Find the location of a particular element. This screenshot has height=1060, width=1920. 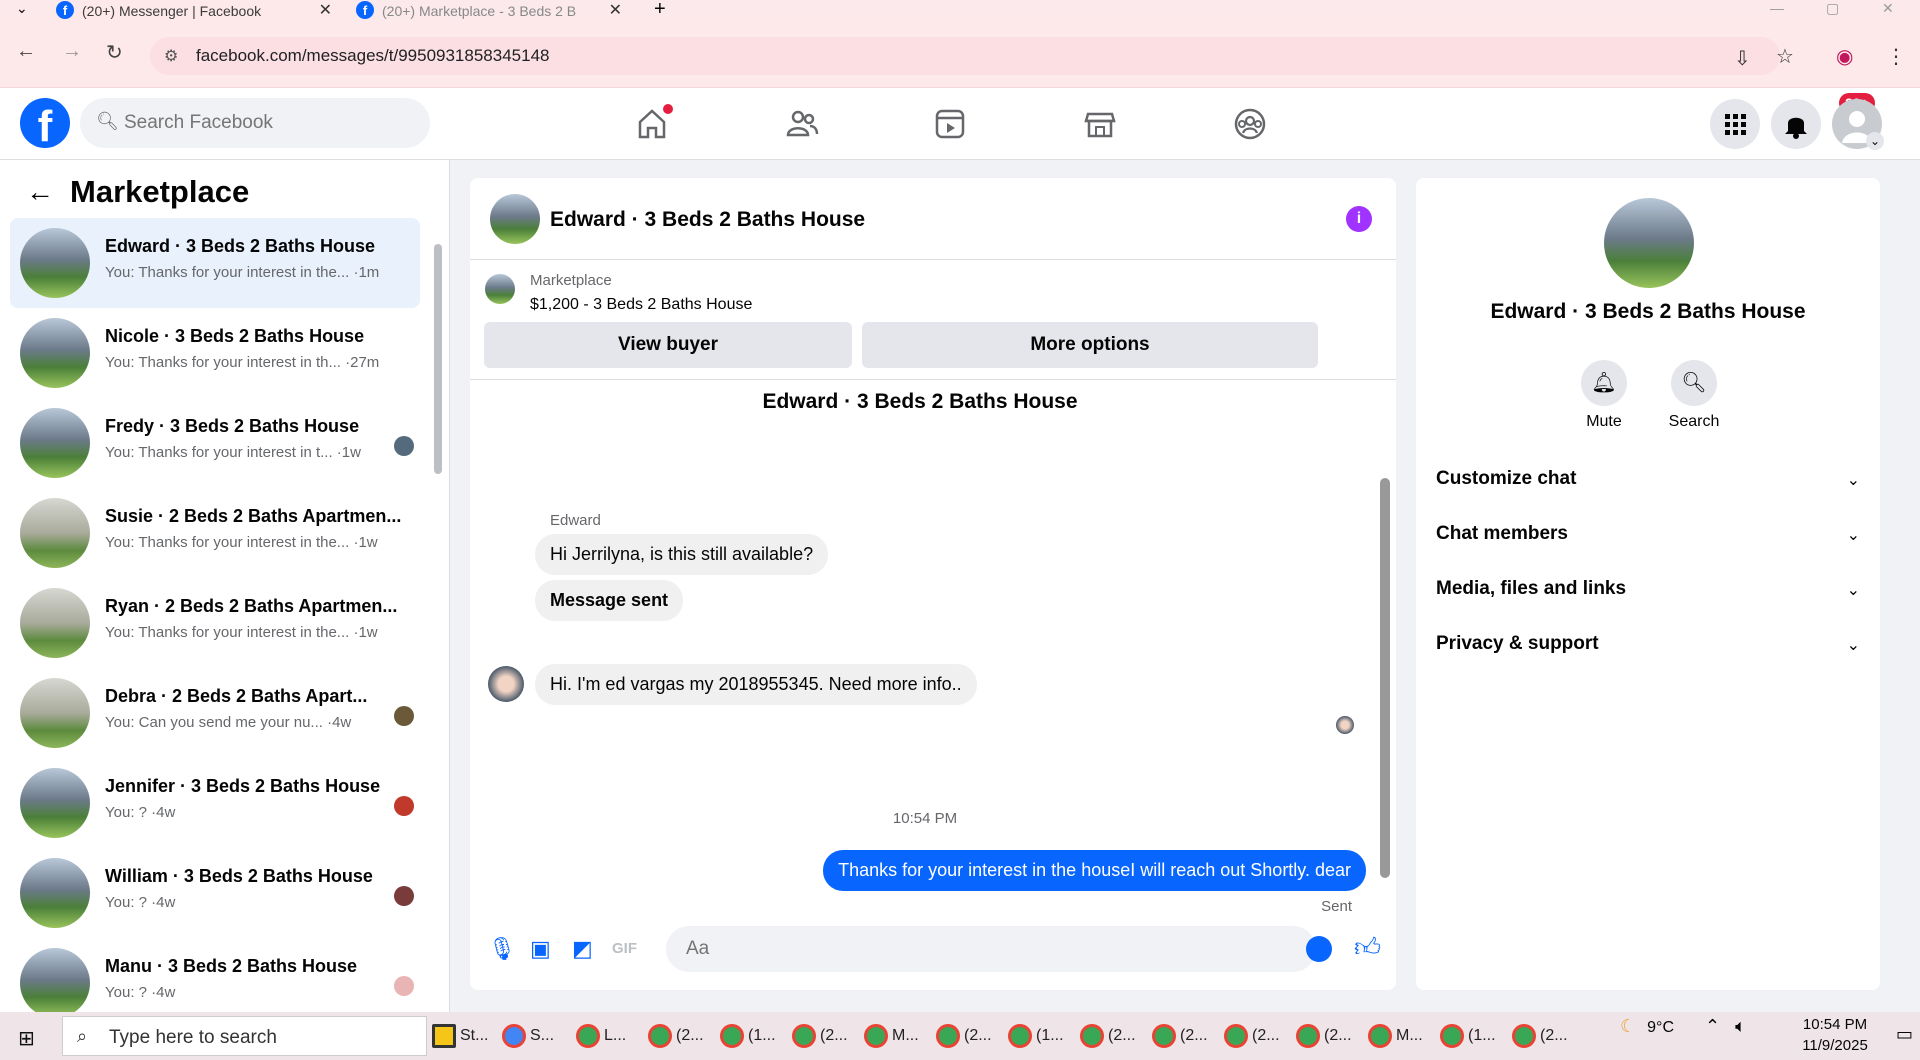

seen-avatar is located at coordinates (404, 986).